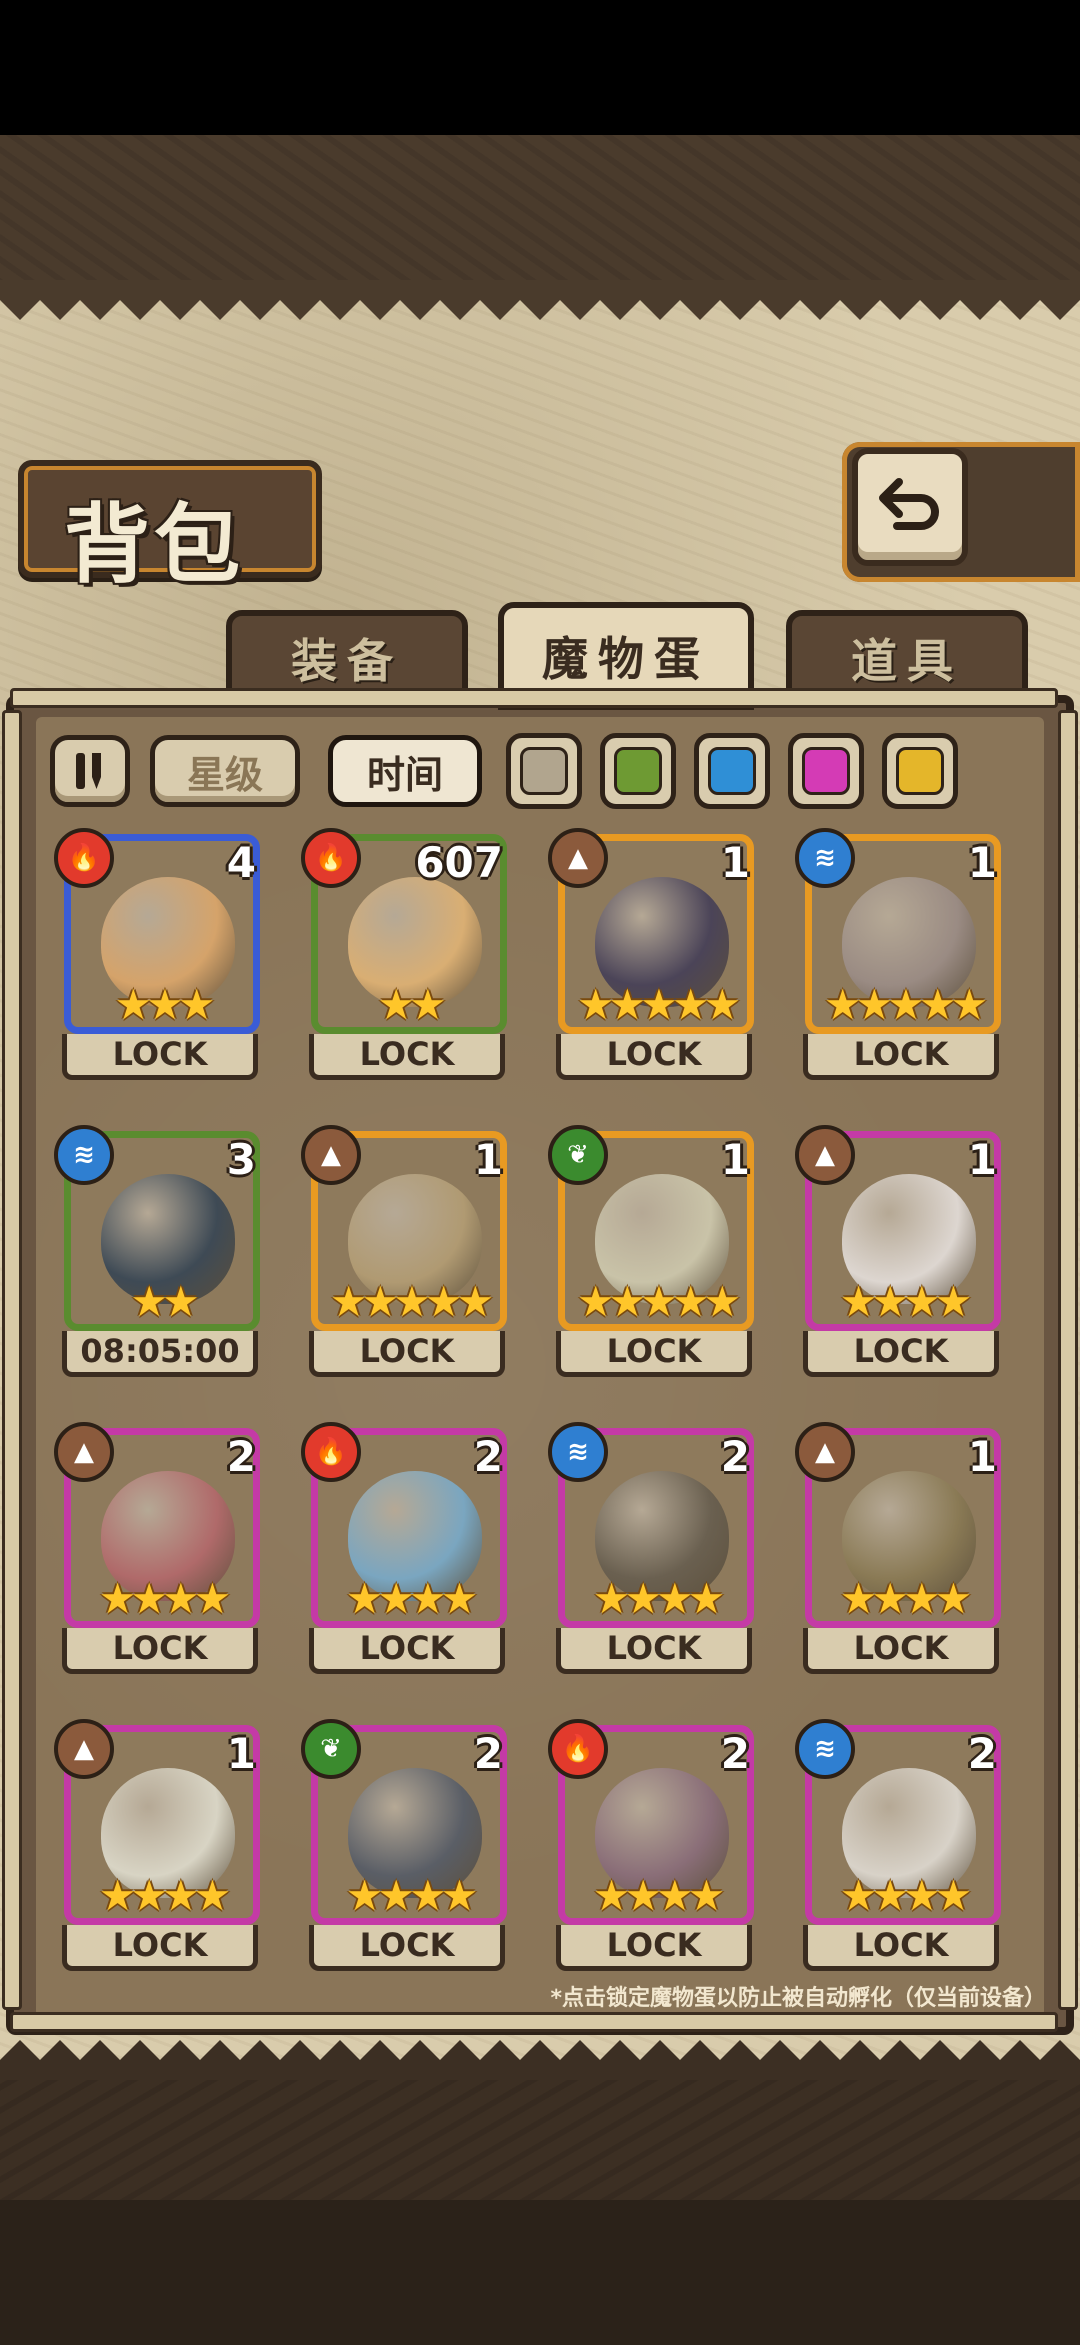 This screenshot has width=1080, height=2345. What do you see at coordinates (347, 661) in the screenshot?
I see `tab-equipment-label: 装备` at bounding box center [347, 661].